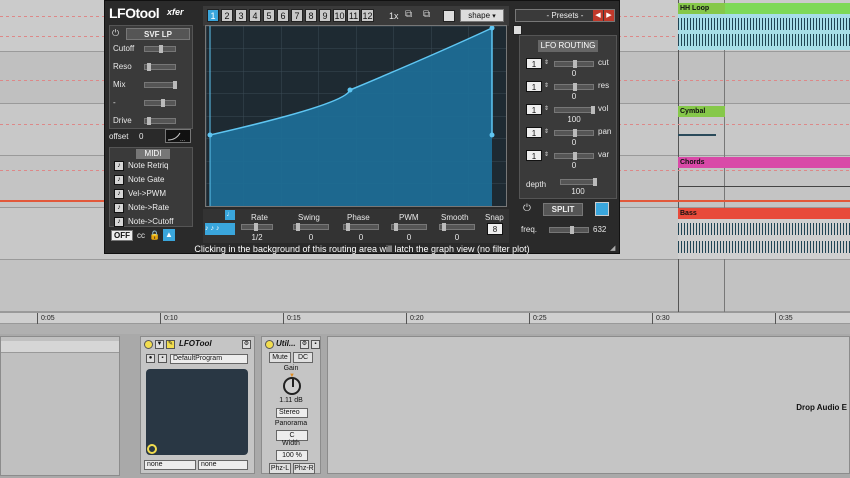 The width and height of the screenshot is (850, 478). What do you see at coordinates (197, 412) in the screenshot?
I see `xy-pad` at bounding box center [197, 412].